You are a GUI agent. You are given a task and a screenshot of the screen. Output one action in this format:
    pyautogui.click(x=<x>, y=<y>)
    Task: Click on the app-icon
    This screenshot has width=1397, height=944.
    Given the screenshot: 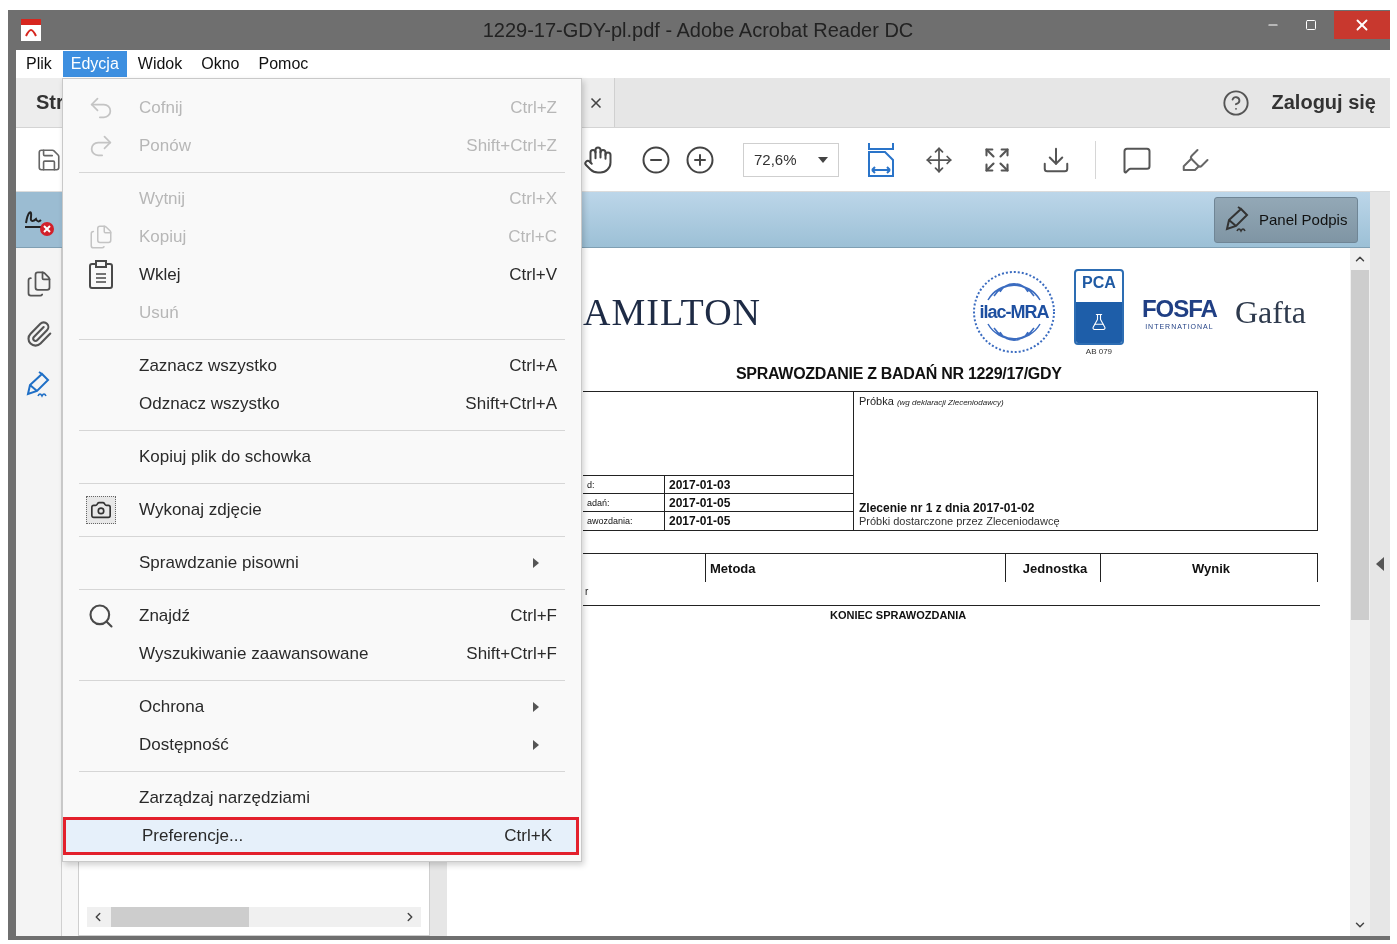 What is the action you would take?
    pyautogui.click(x=31, y=30)
    